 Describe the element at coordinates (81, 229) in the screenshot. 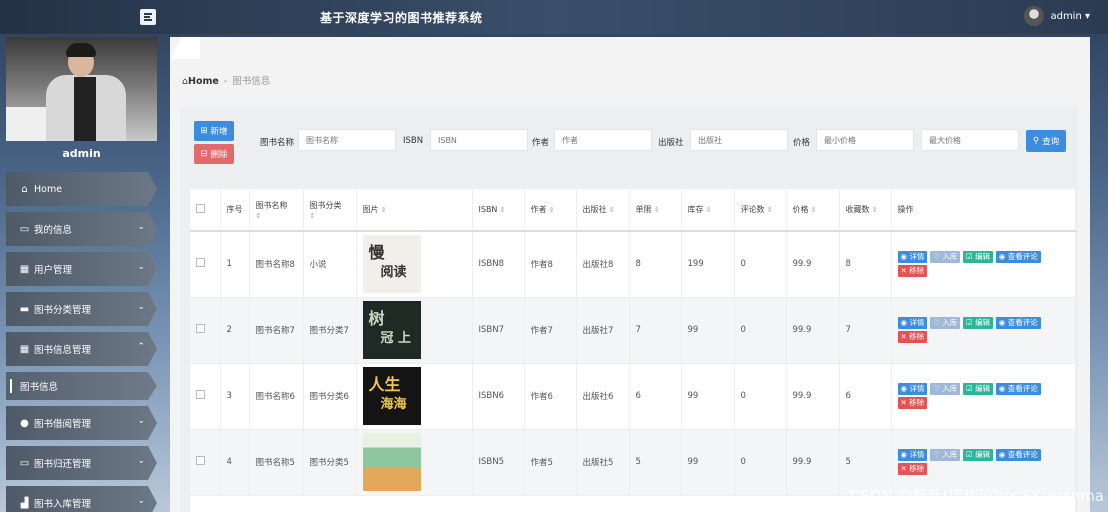

I see `sidebar-item-1: ▭ 我的信息 ⌄` at that location.